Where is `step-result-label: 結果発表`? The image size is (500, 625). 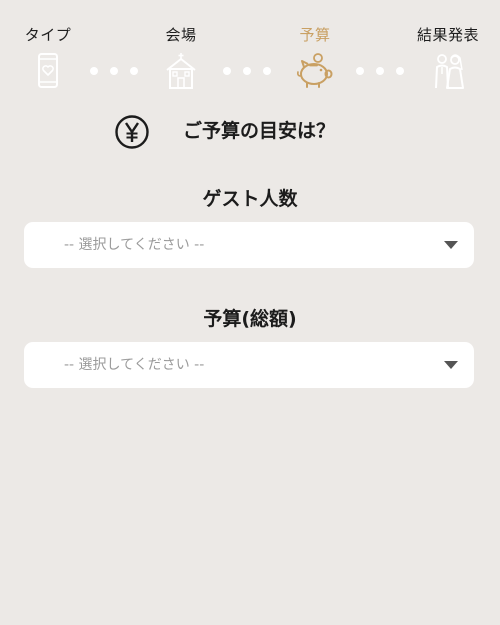
step-result-label: 結果発表 is located at coordinates (447, 35).